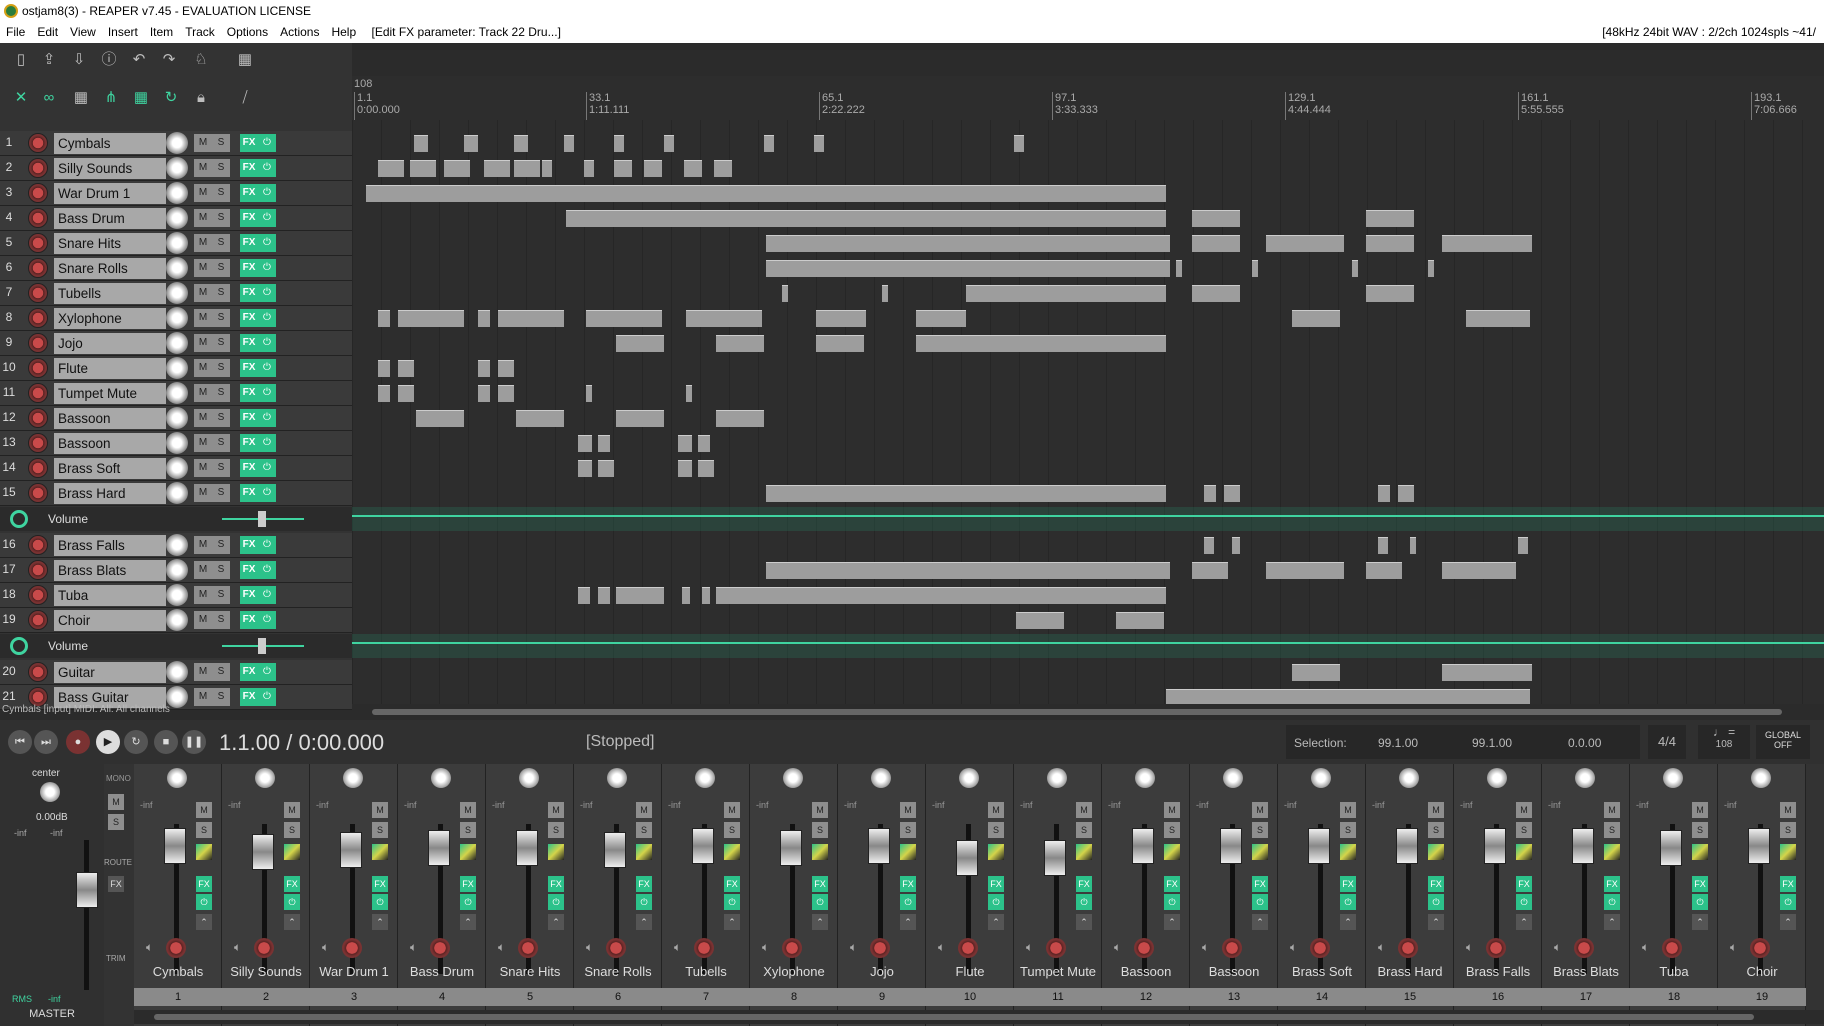 Image resolution: width=1824 pixels, height=1026 pixels. Describe the element at coordinates (110, 672) in the screenshot. I see `track-name: Guitar` at that location.